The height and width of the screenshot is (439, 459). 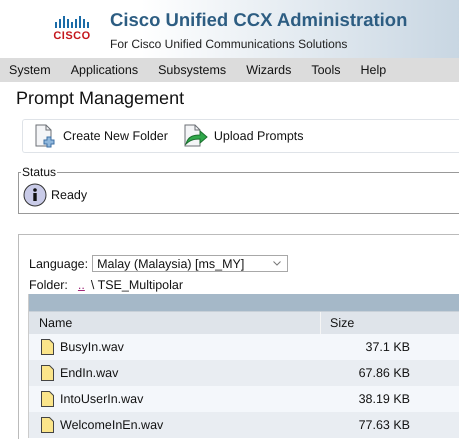 I want to click on page-title: Prompt Management, so click(x=100, y=98).